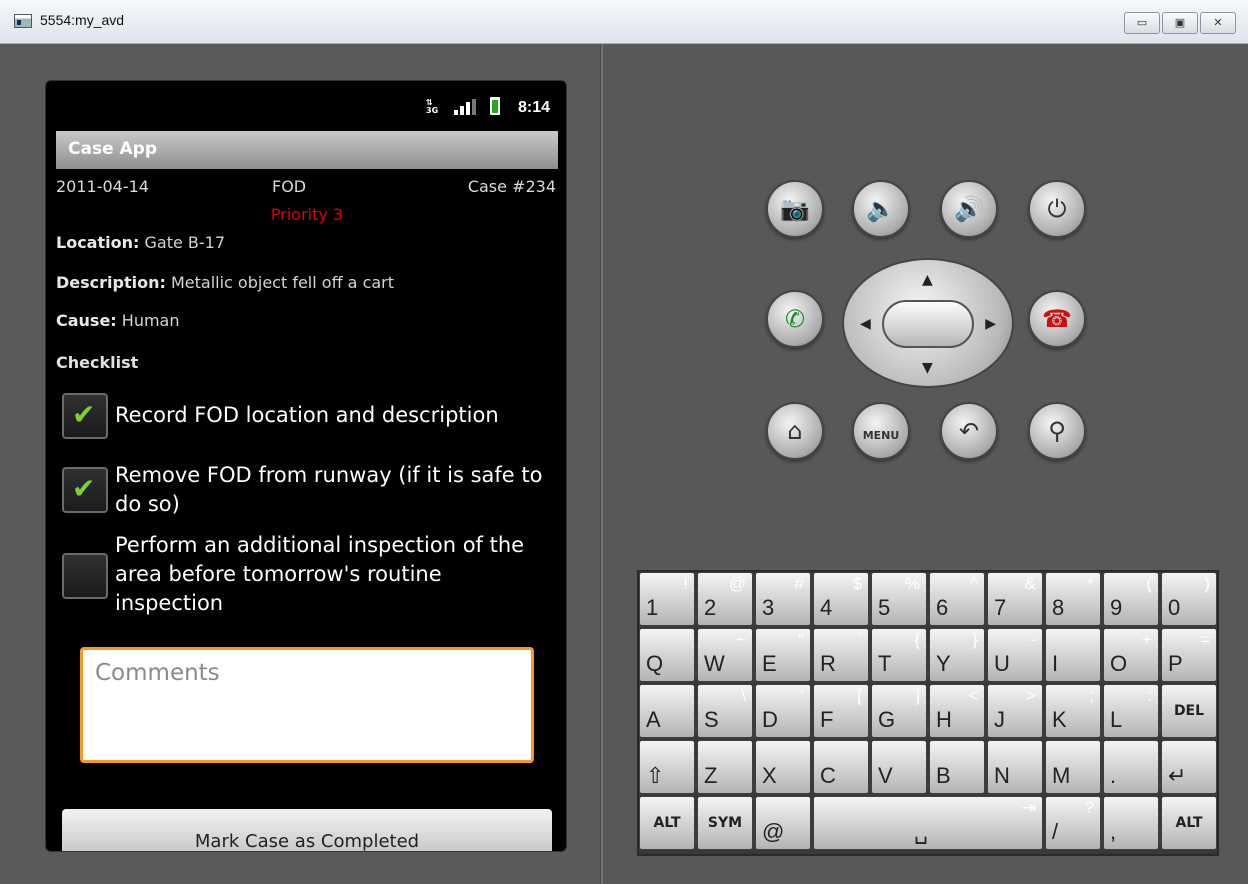  Describe the element at coordinates (667, 711) in the screenshot. I see `key-a: A` at that location.